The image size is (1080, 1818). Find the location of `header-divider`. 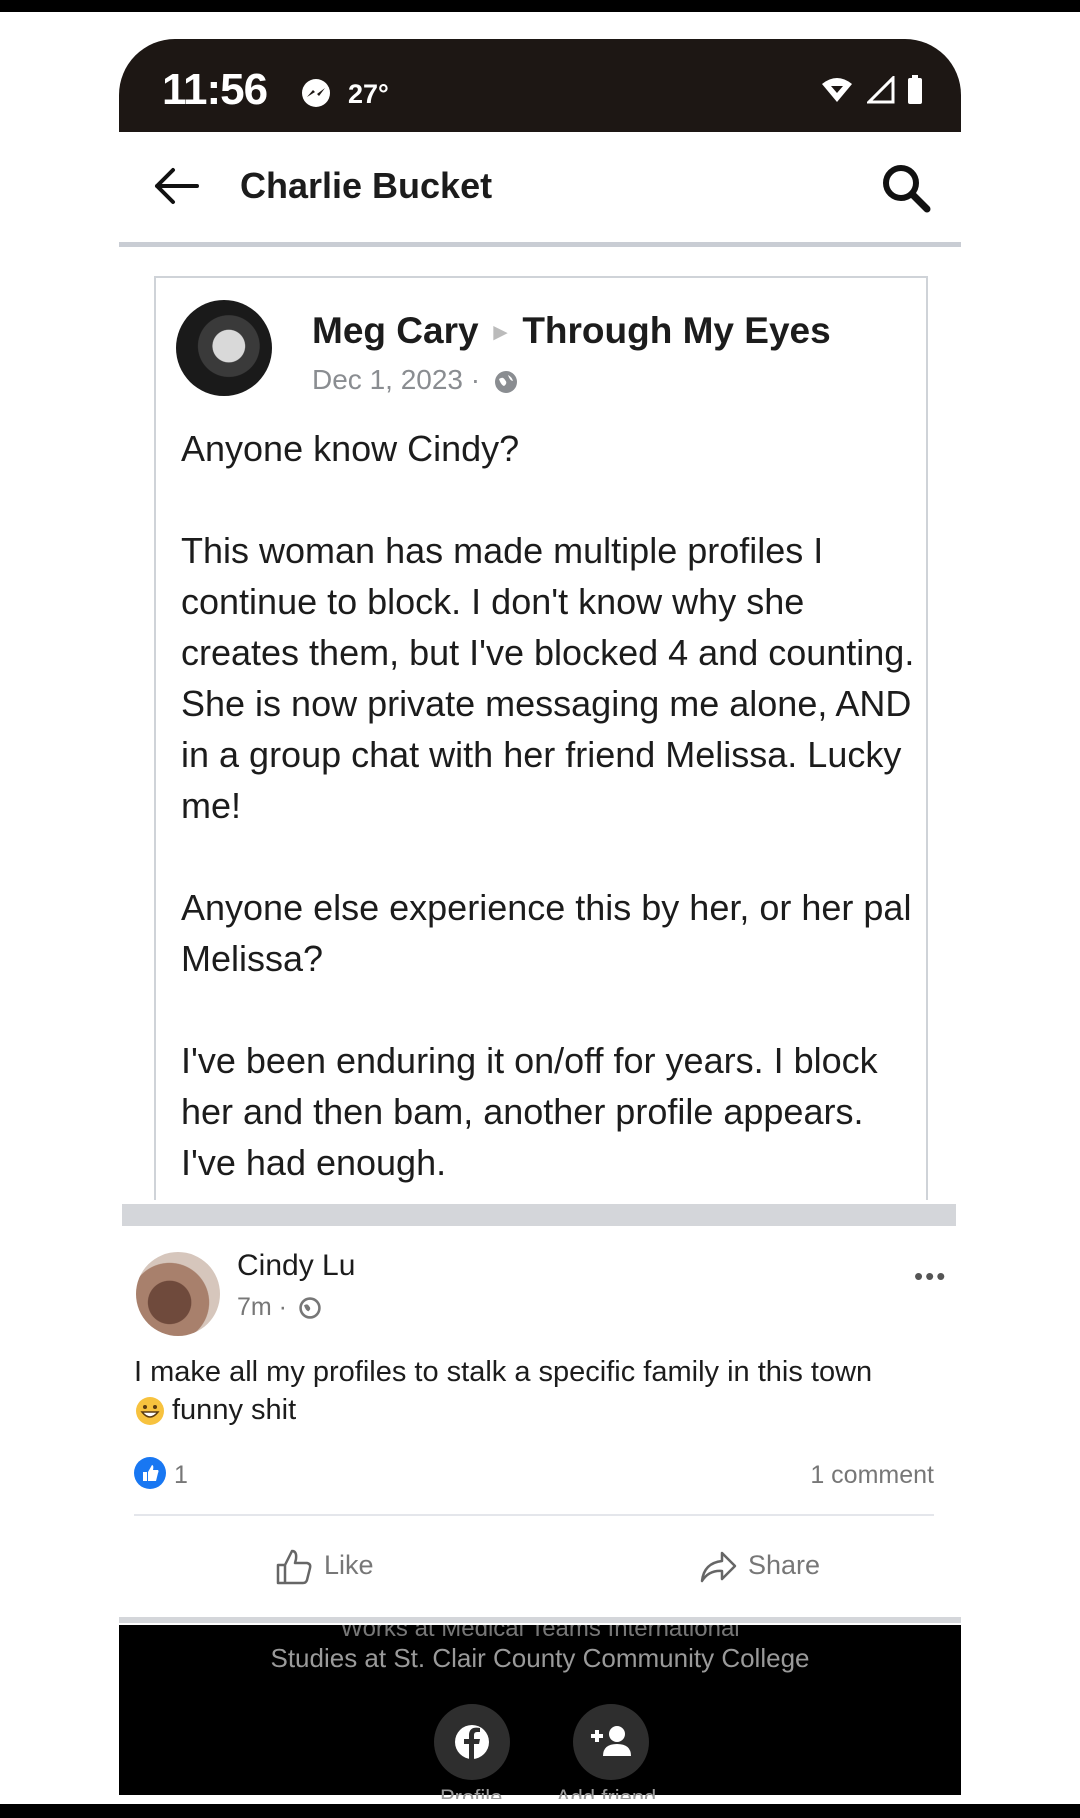

header-divider is located at coordinates (540, 244).